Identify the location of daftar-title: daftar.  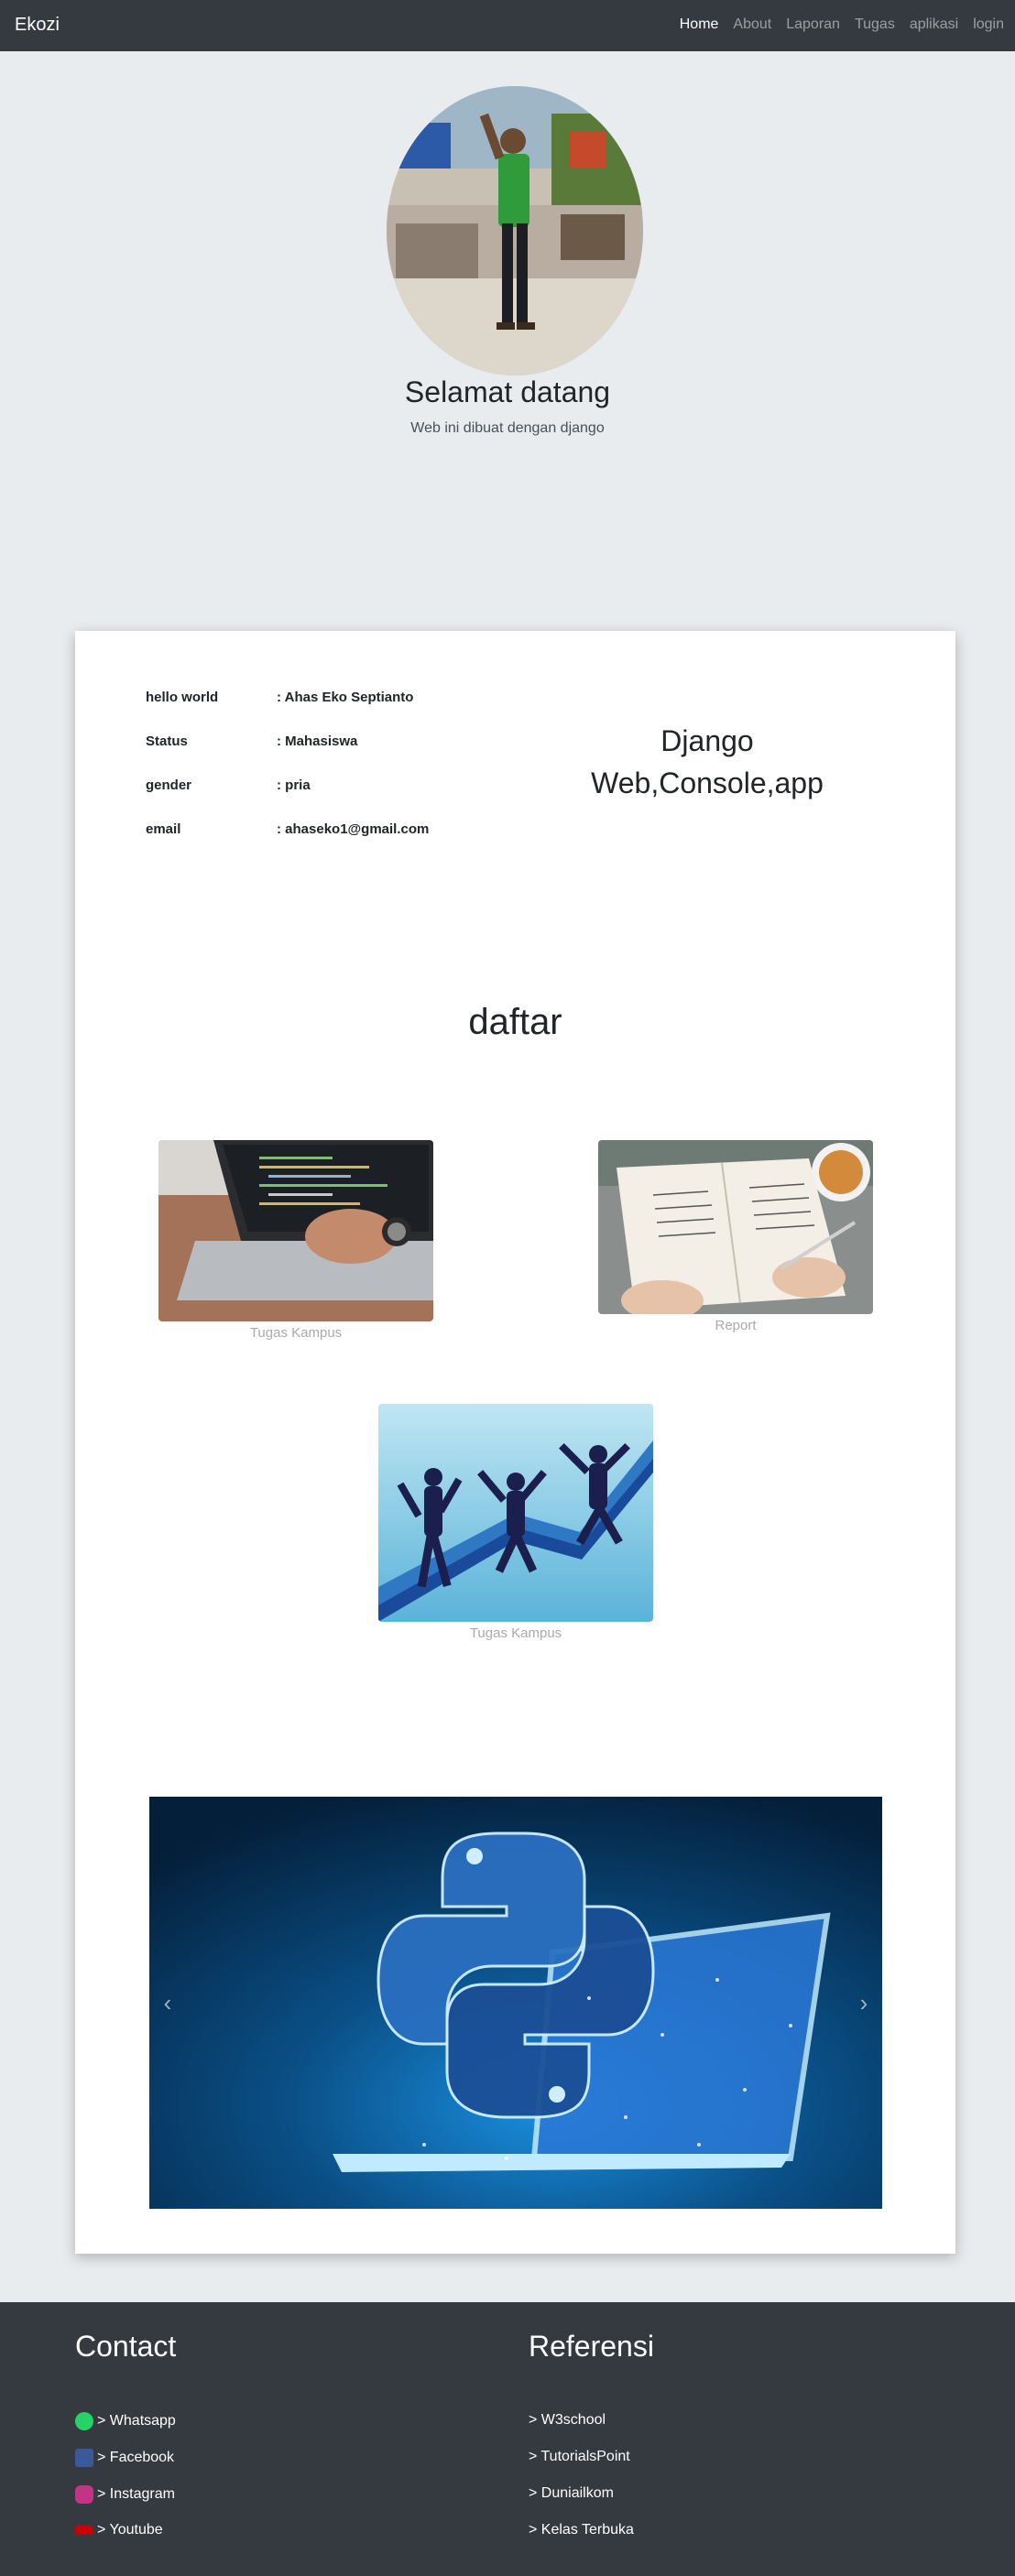
(515, 1022).